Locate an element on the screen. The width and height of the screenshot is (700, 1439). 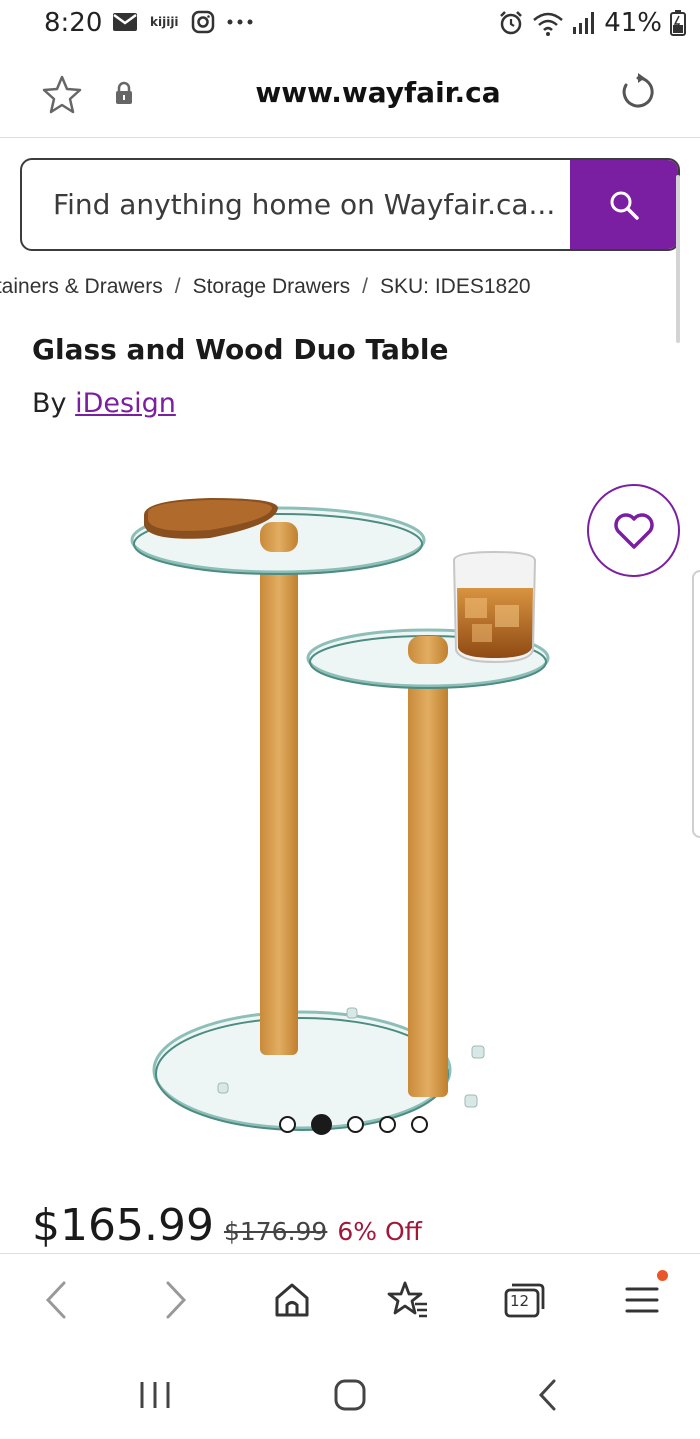
heart-icon is located at coordinates (633, 530).